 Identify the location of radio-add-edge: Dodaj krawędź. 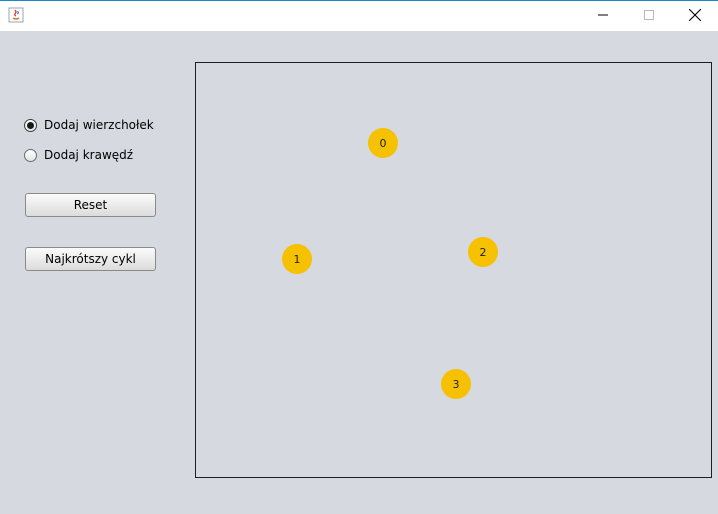
(78, 155).